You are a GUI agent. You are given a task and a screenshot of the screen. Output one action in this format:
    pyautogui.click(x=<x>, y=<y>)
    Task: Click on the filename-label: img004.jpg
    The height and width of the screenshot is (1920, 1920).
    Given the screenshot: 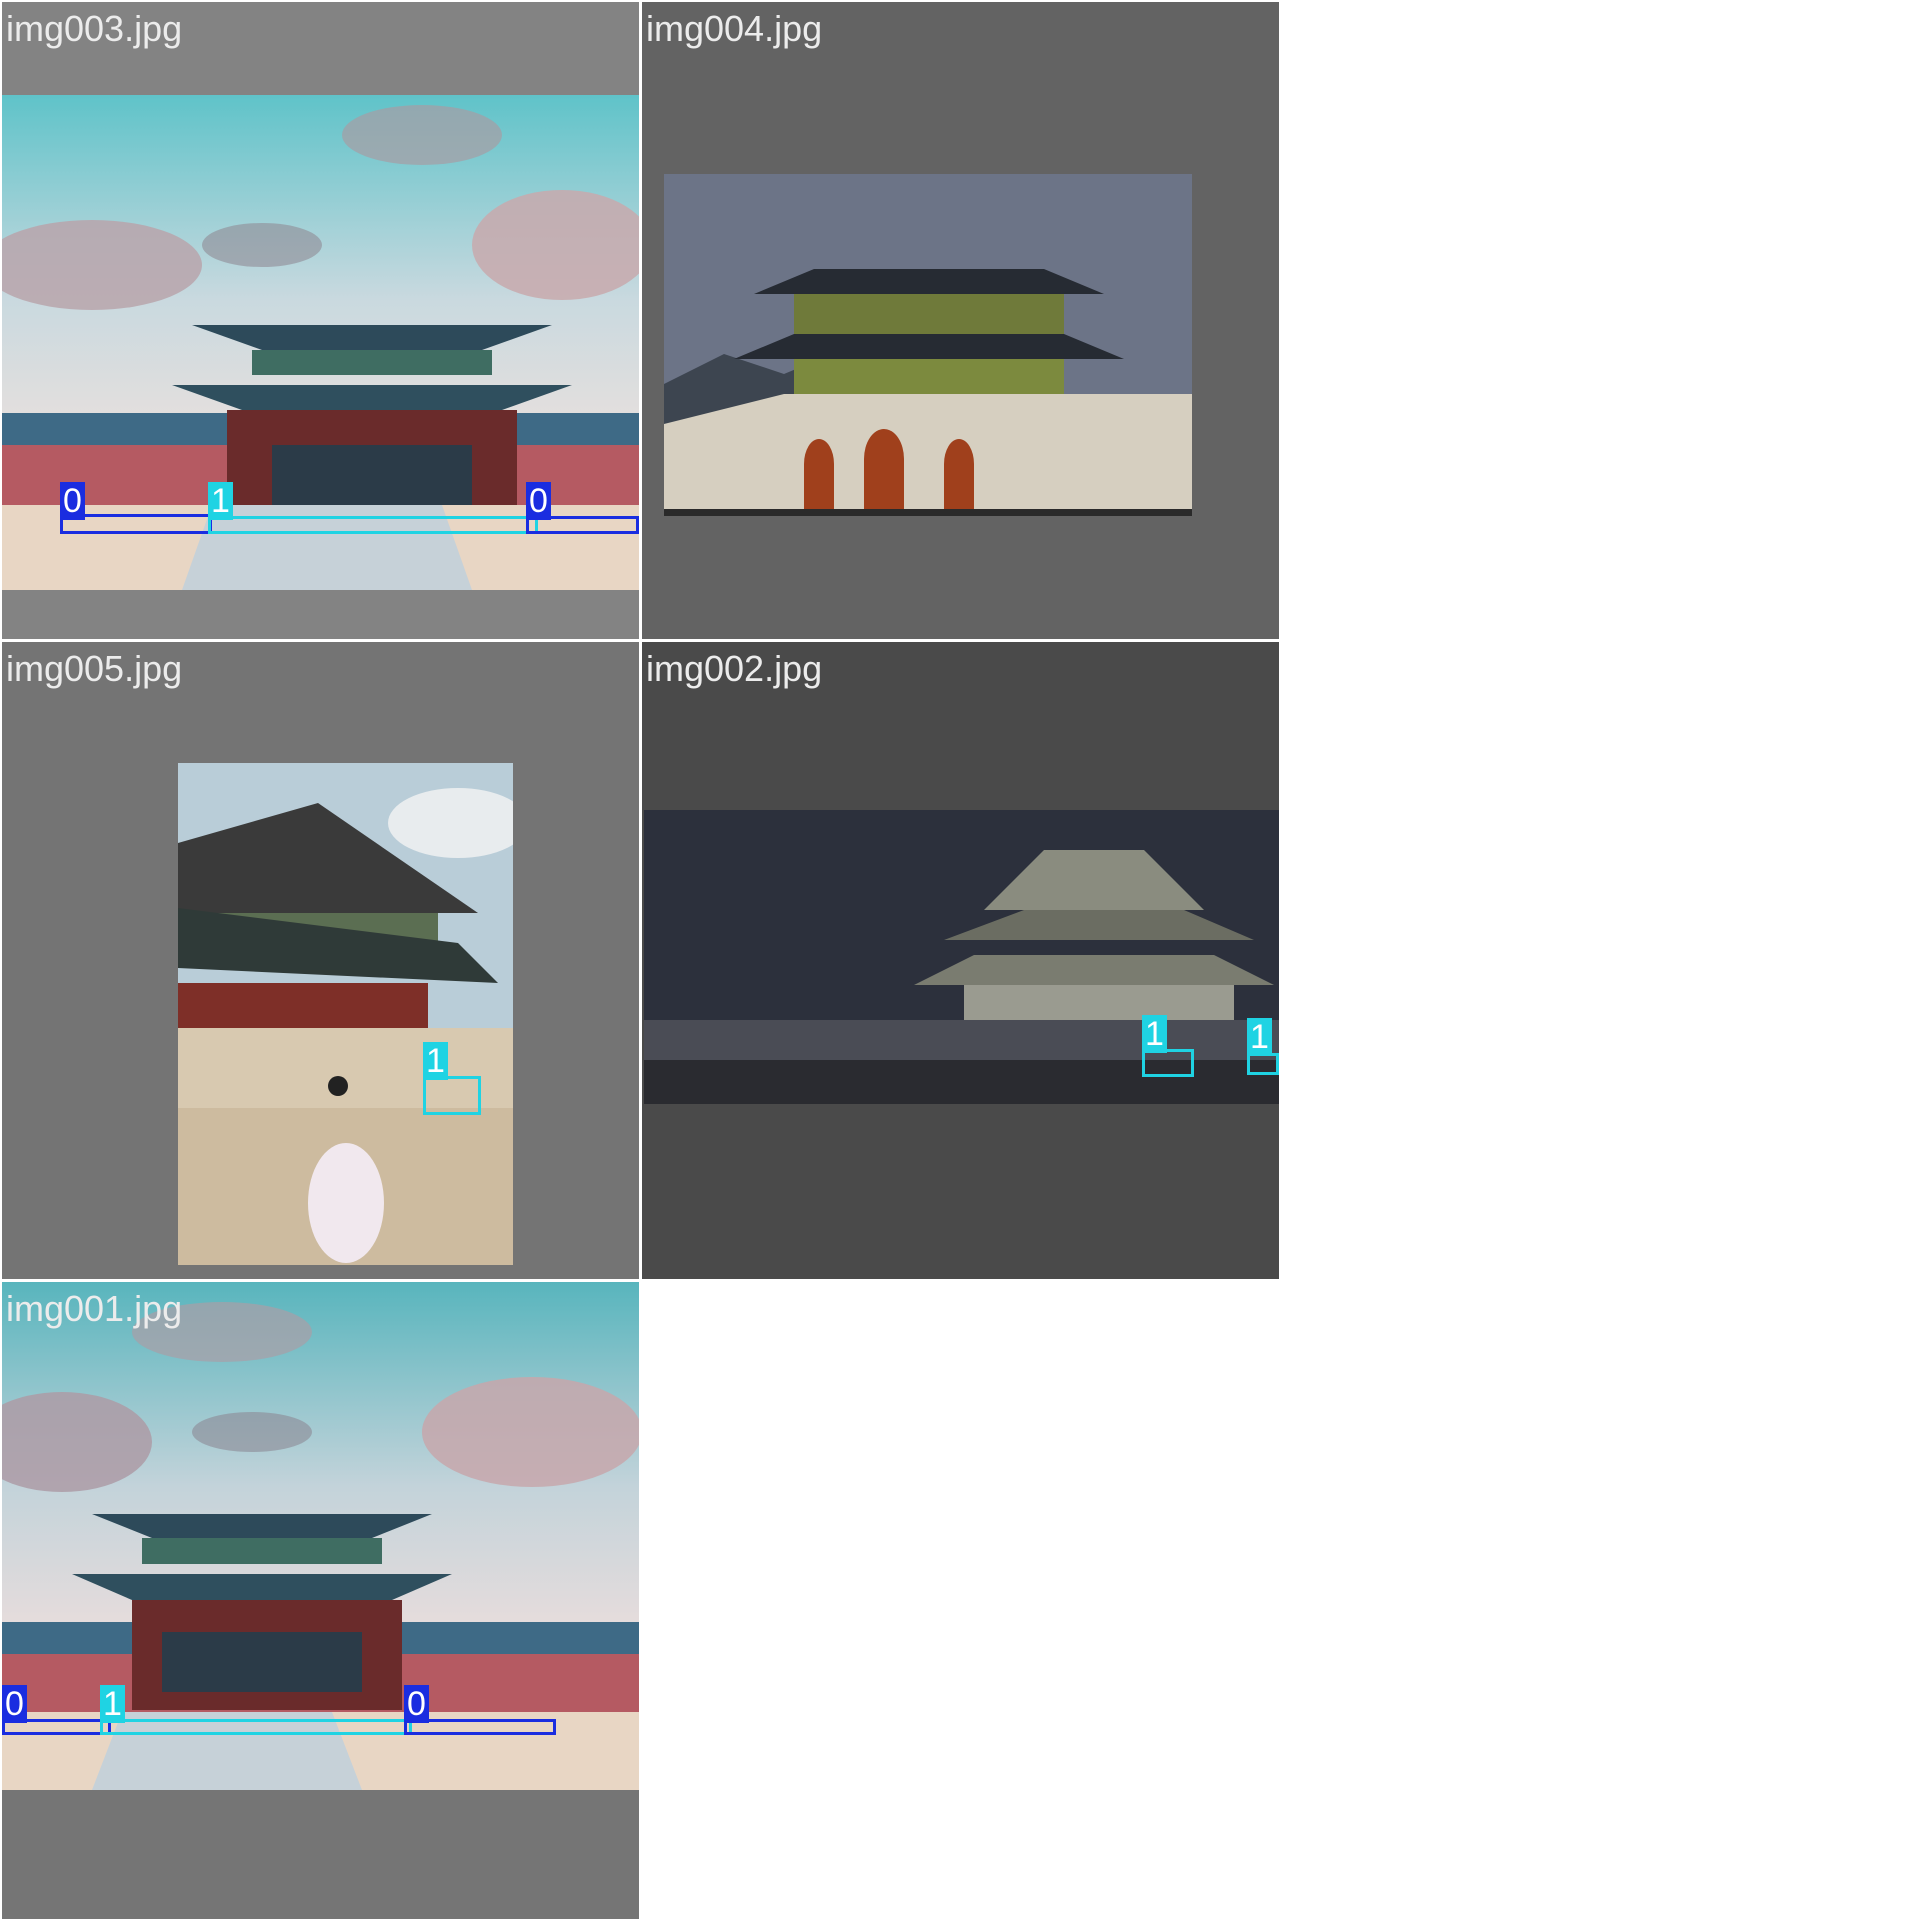 What is the action you would take?
    pyautogui.click(x=734, y=28)
    